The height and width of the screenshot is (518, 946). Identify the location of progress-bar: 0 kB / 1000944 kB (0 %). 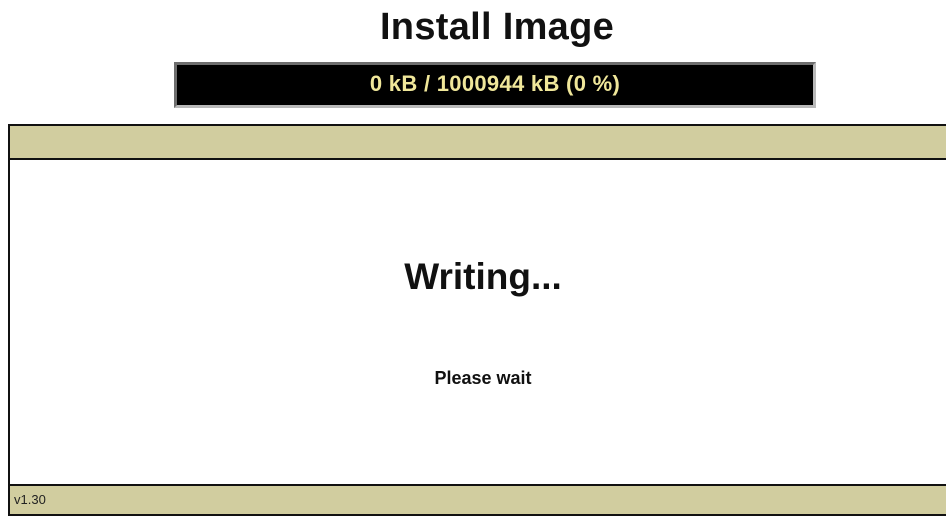
(495, 85).